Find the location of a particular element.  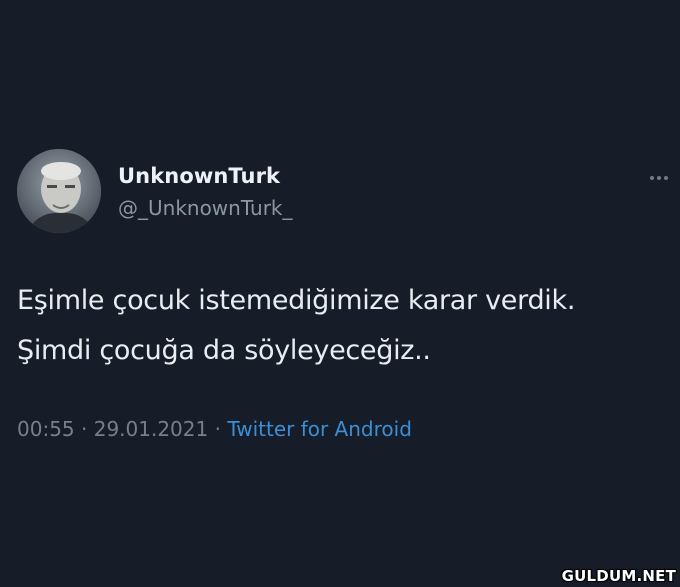

more-options-button is located at coordinates (659, 178).